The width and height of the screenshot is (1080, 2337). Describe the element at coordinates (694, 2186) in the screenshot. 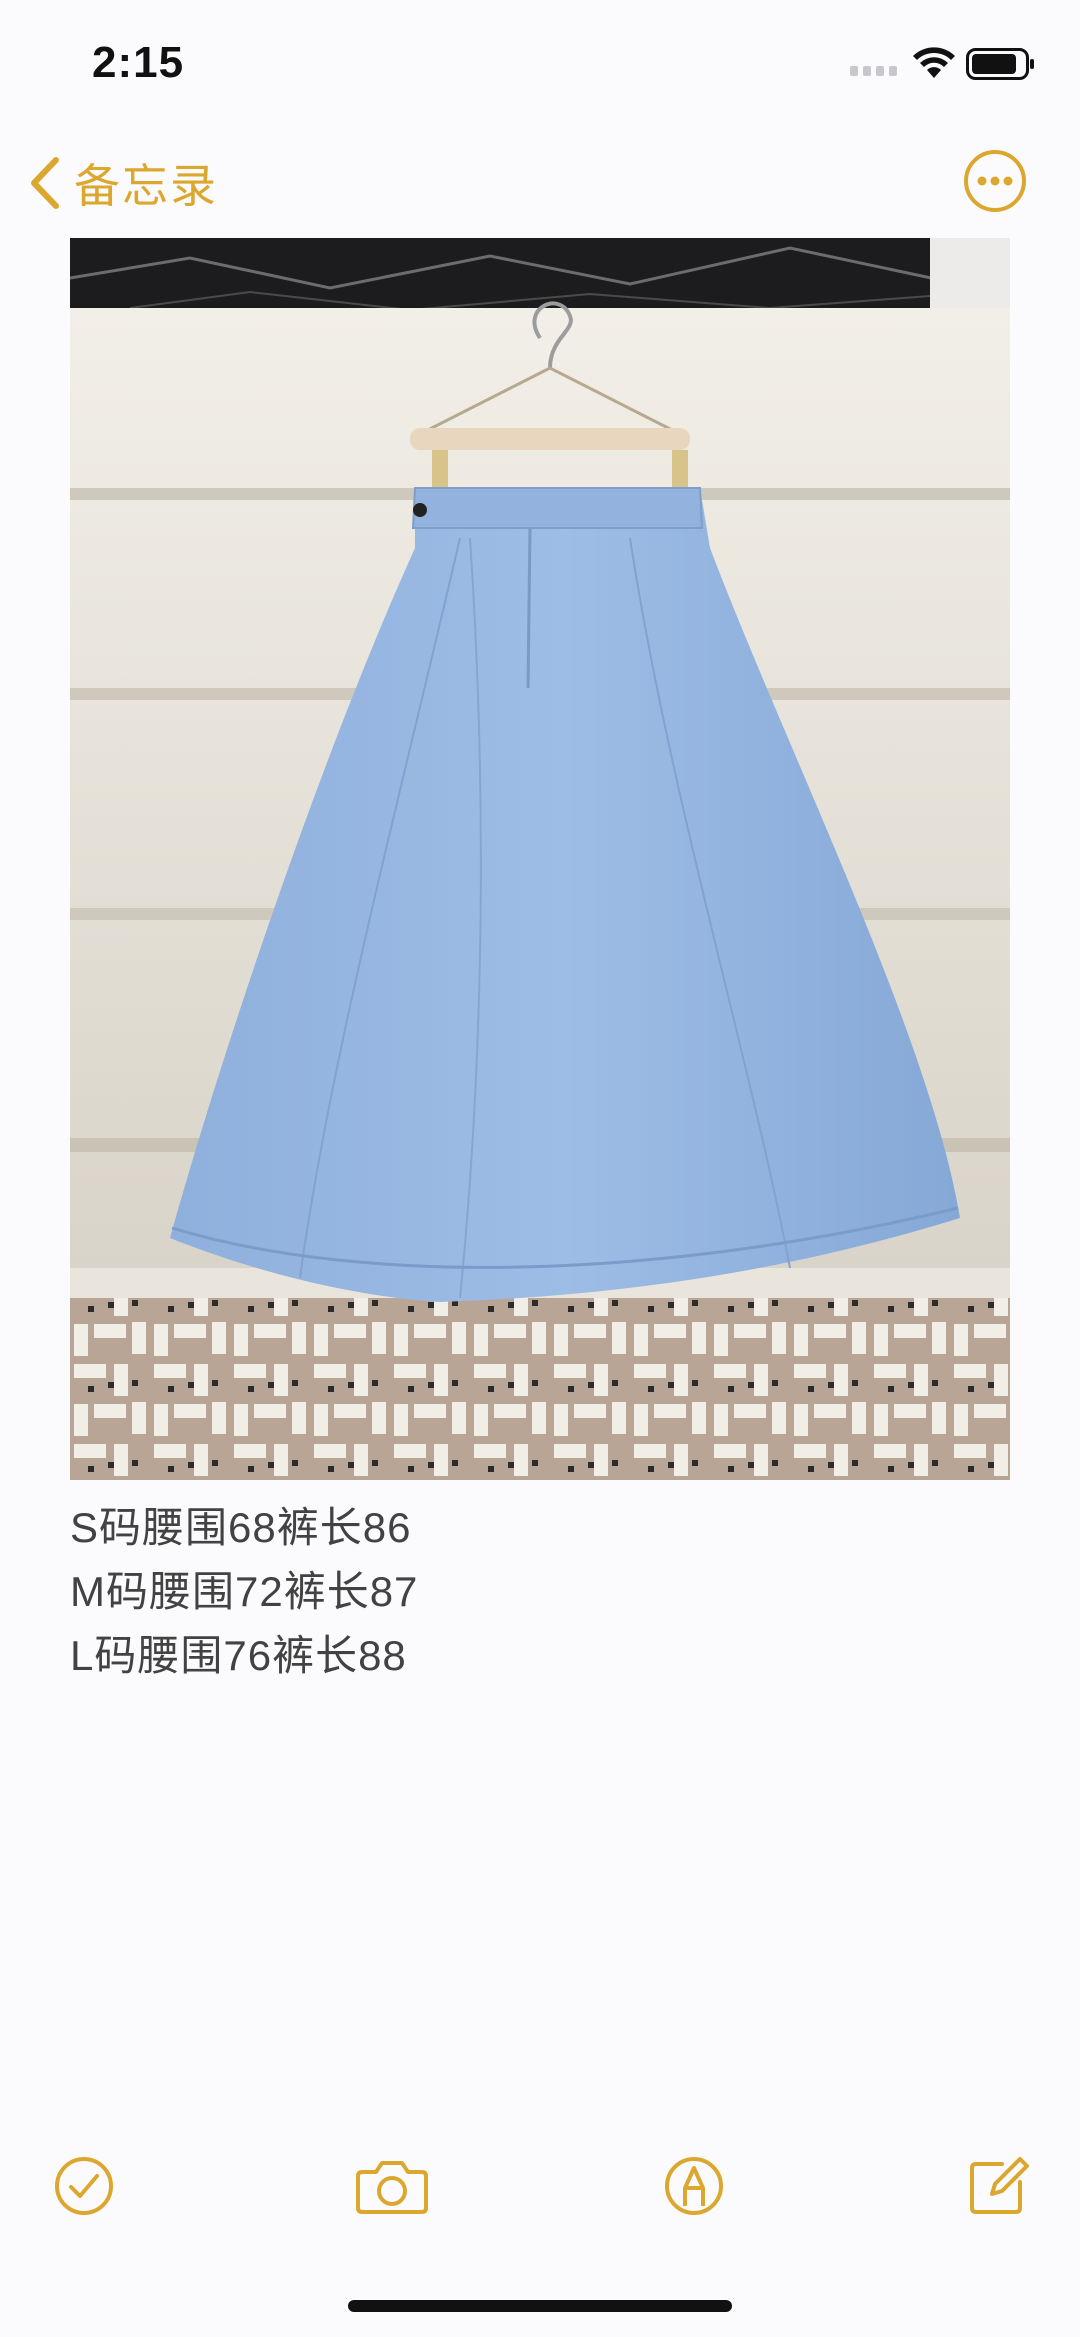

I see `markup-pen-icon` at that location.